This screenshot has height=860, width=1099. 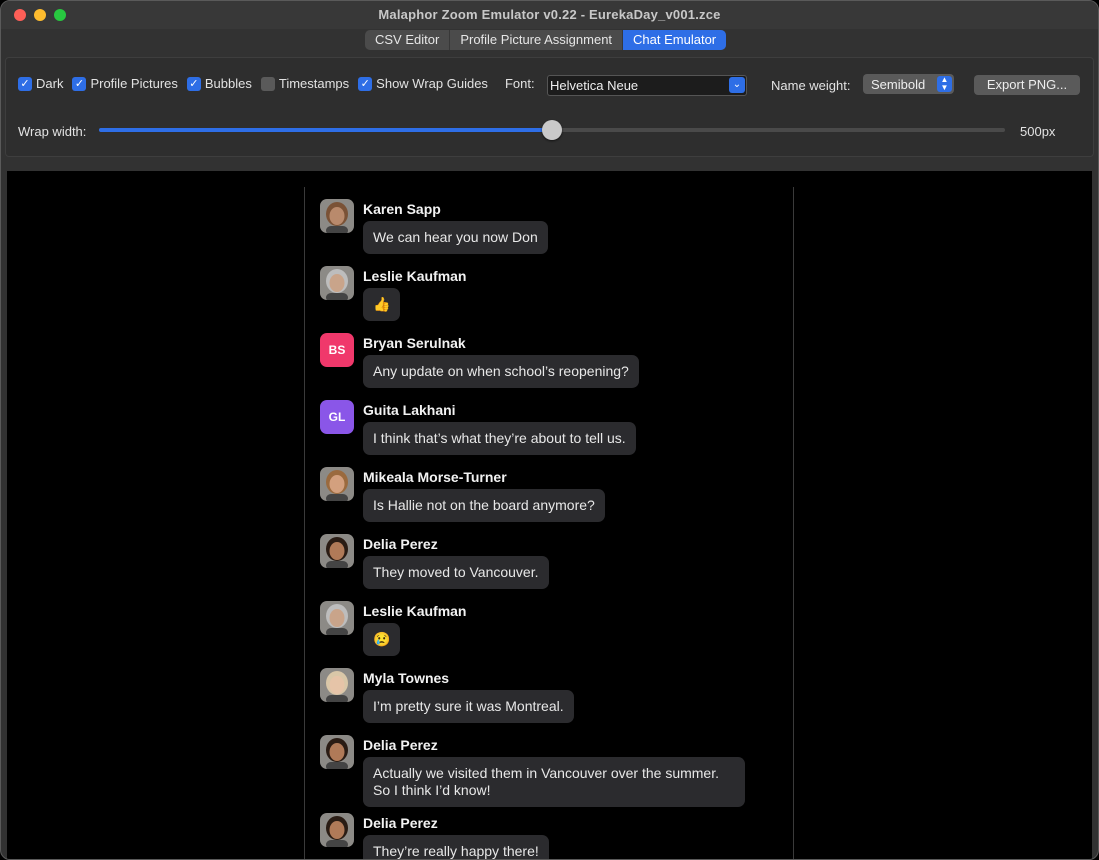 What do you see at coordinates (811, 85) in the screenshot?
I see `name-weight-label: Name weight:` at bounding box center [811, 85].